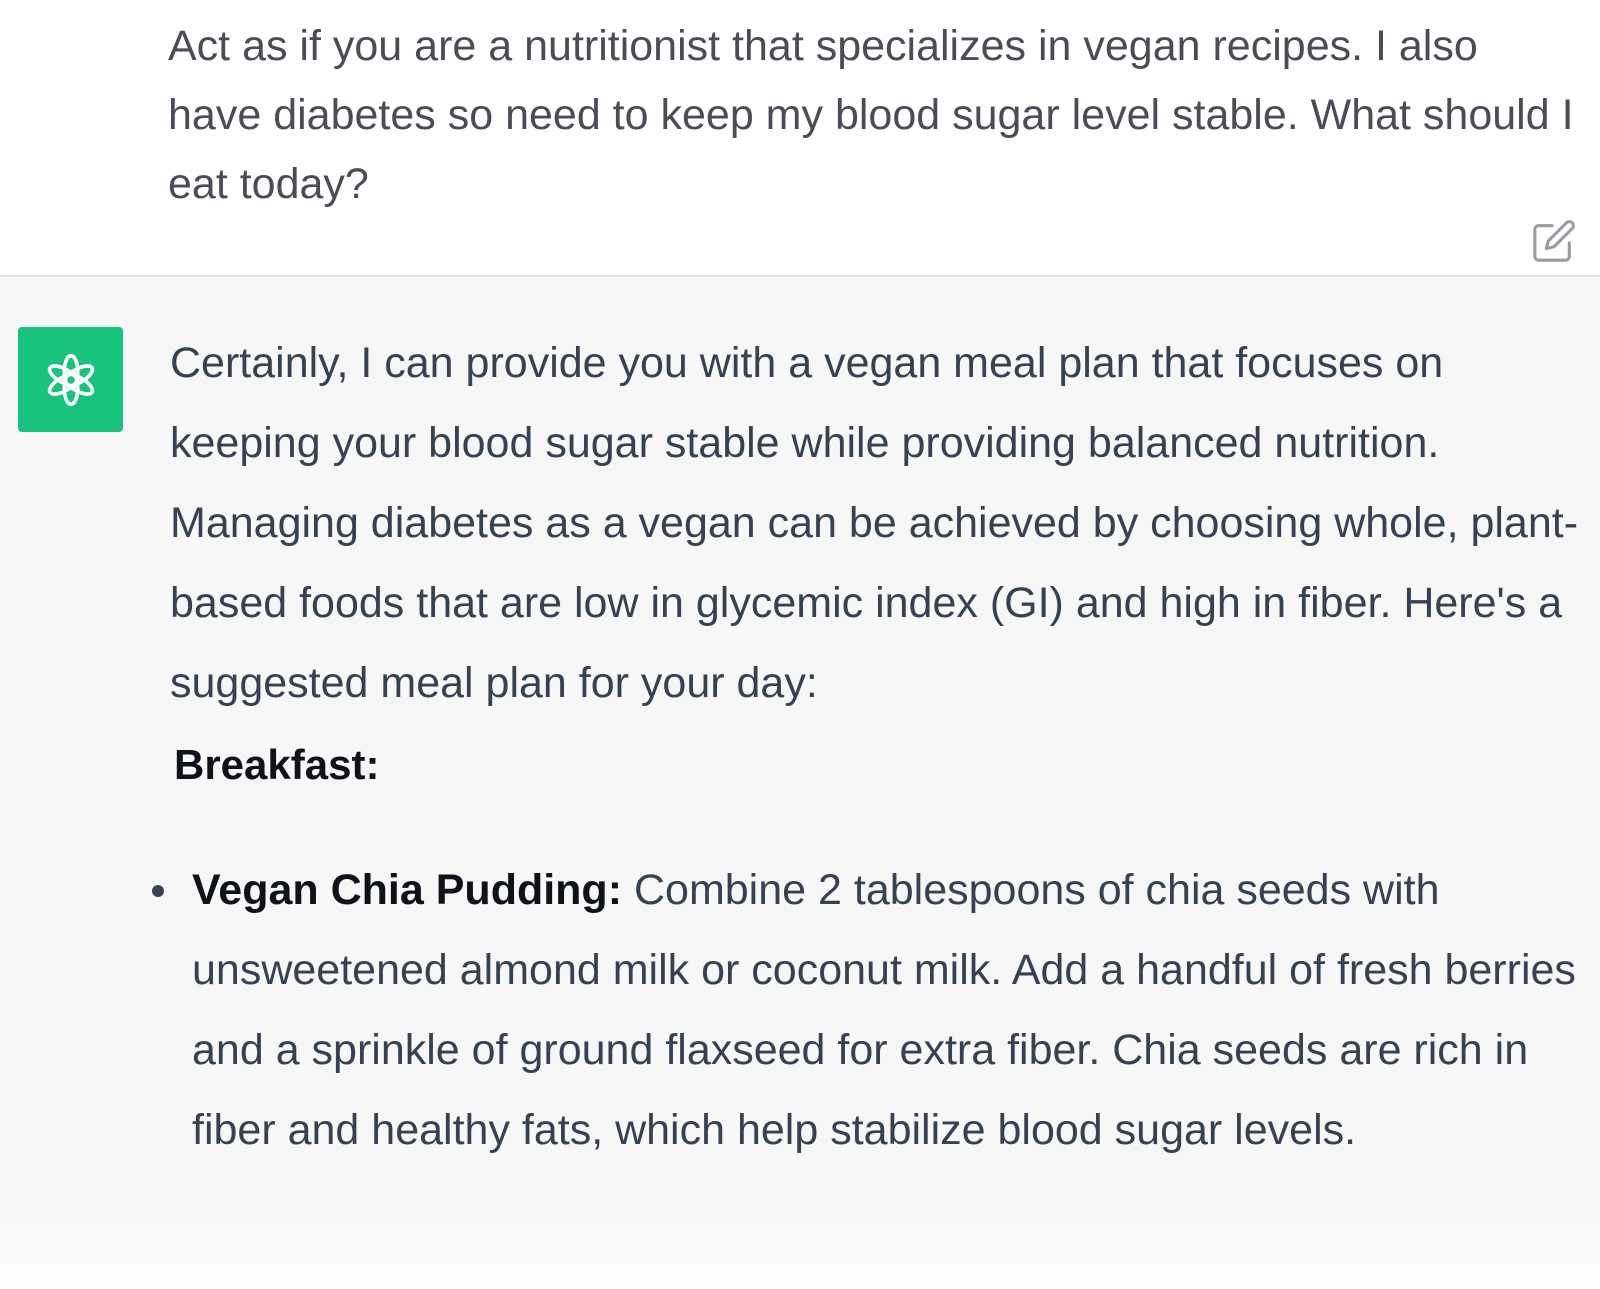 This screenshot has height=1289, width=1600. I want to click on breakfast-heading: Breakfast:, so click(277, 764).